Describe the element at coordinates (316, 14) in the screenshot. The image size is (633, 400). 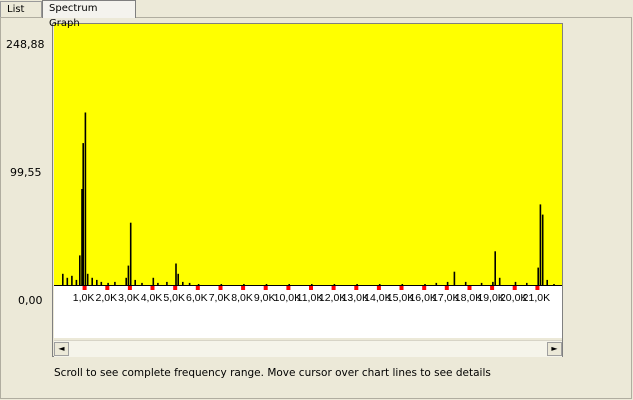
I see `tab-strip: List Spectrum Graph` at that location.